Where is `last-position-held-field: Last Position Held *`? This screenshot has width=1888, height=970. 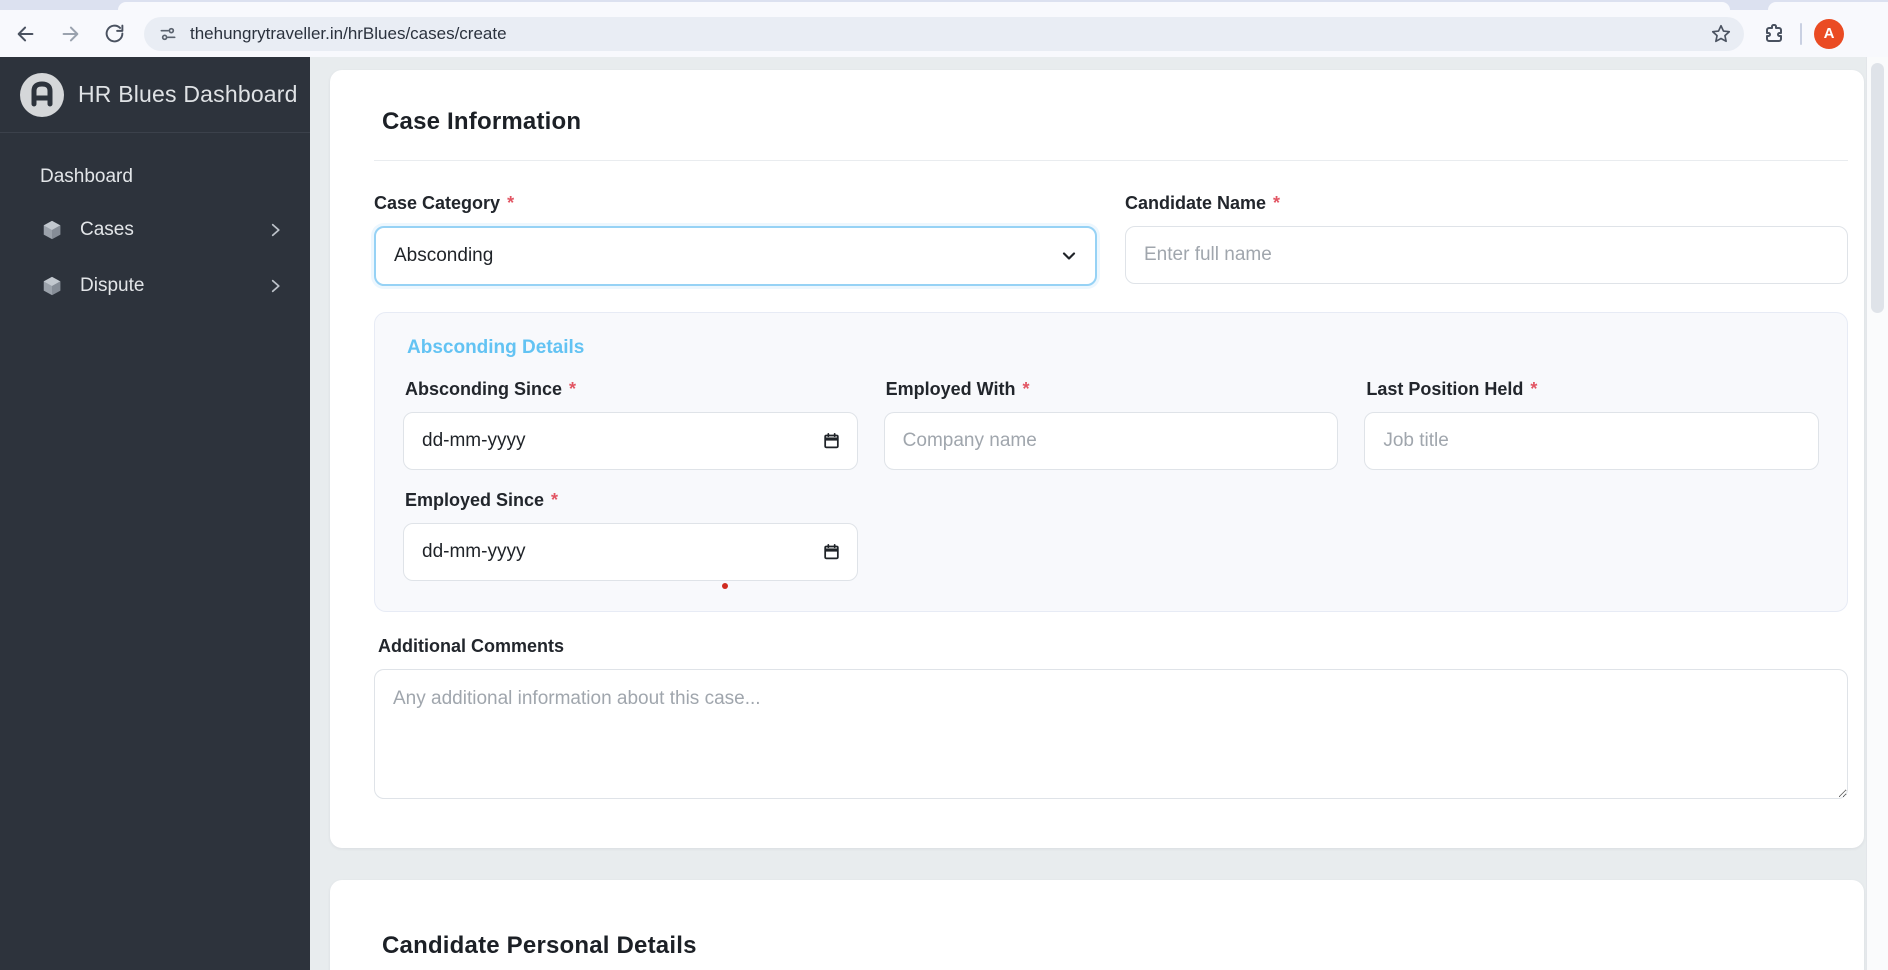
last-position-held-field: Last Position Held * is located at coordinates (1591, 414).